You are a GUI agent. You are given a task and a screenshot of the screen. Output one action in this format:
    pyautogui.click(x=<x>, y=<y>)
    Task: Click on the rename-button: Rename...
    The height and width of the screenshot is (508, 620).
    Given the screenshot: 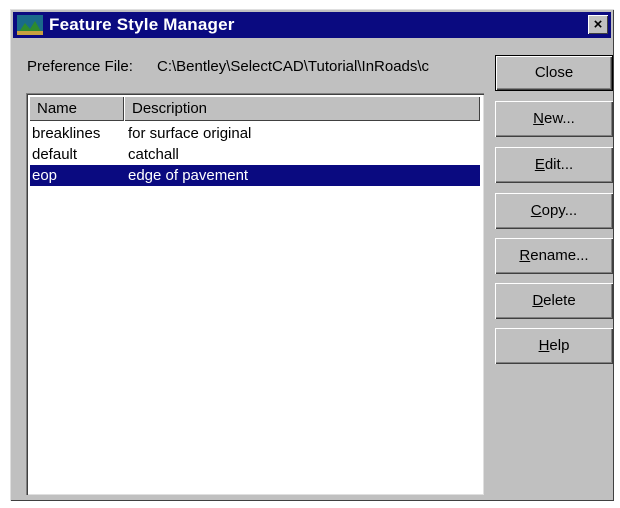 What is the action you would take?
    pyautogui.click(x=554, y=256)
    